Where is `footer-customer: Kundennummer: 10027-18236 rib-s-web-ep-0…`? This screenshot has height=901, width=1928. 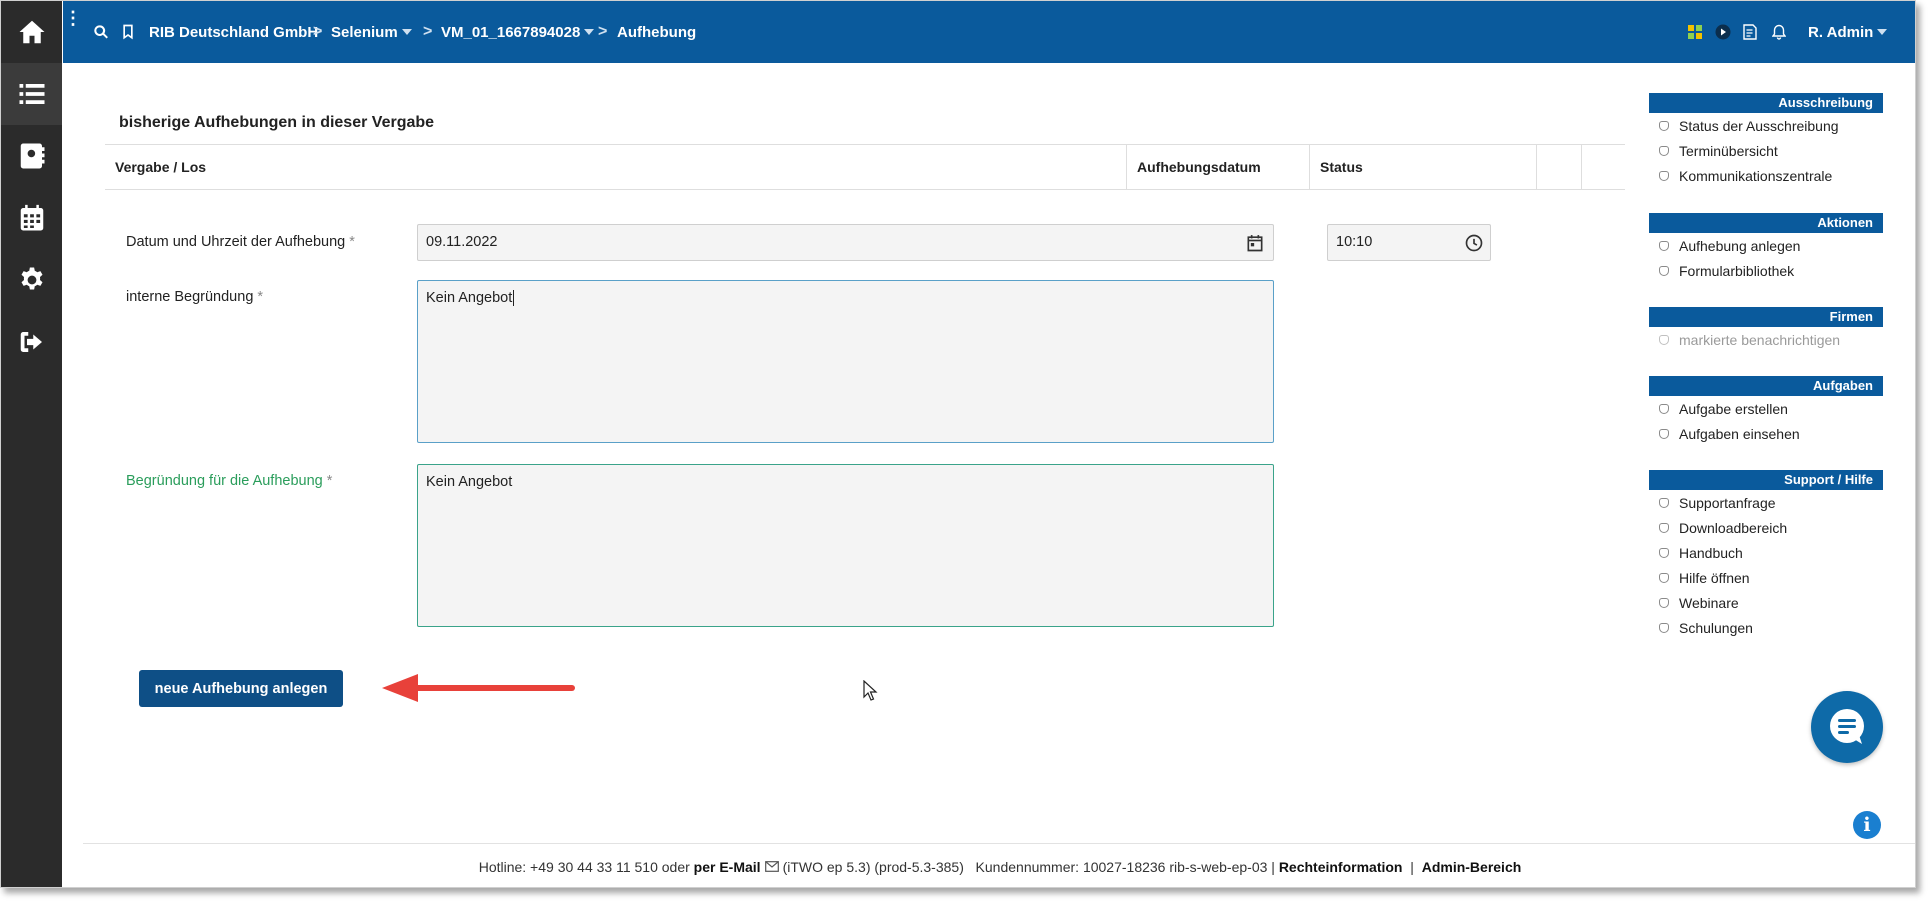 footer-customer: Kundennummer: 10027-18236 rib-s-web-ep-0… is located at coordinates (1125, 866).